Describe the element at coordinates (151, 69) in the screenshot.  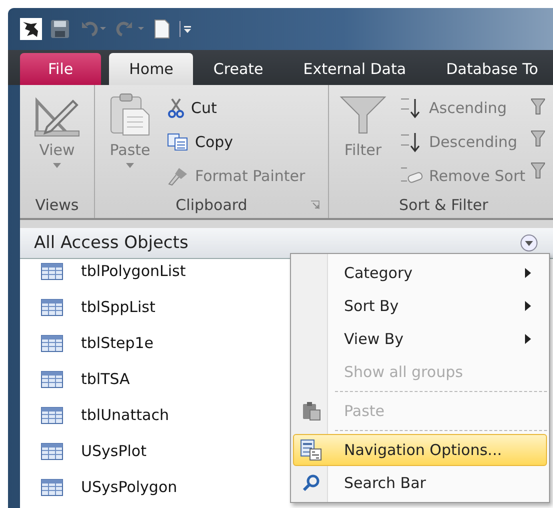
I see `ribbon-tab: Home` at that location.